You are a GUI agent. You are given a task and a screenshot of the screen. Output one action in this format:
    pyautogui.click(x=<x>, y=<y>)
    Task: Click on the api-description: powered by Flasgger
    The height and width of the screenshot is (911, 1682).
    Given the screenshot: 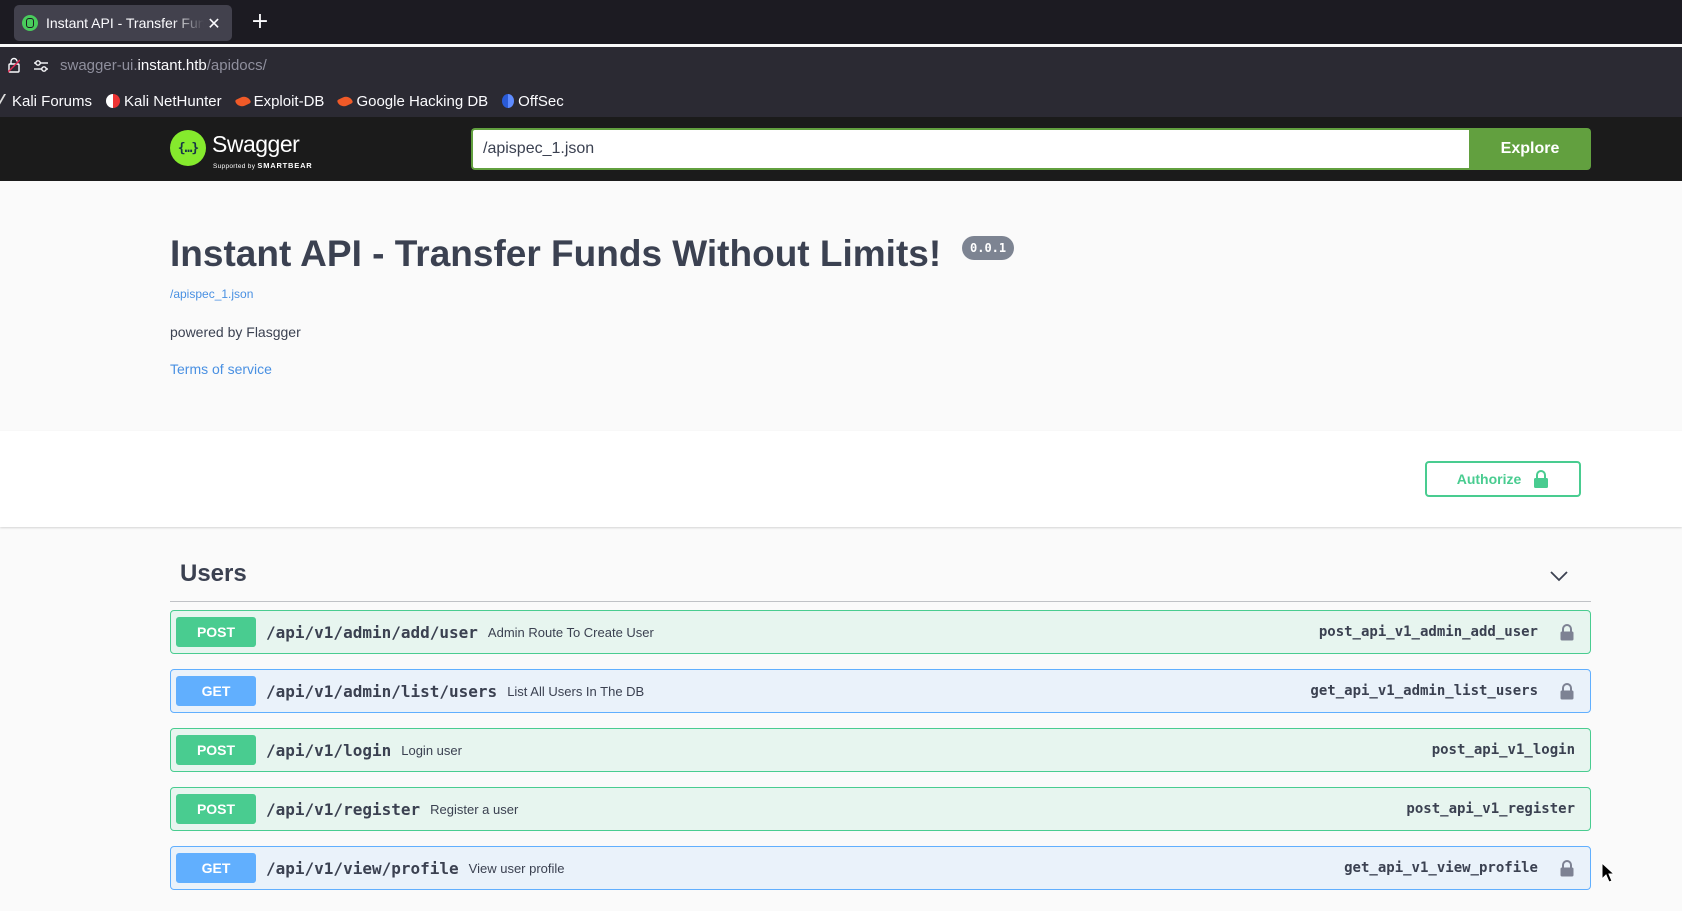 What is the action you would take?
    pyautogui.click(x=235, y=332)
    